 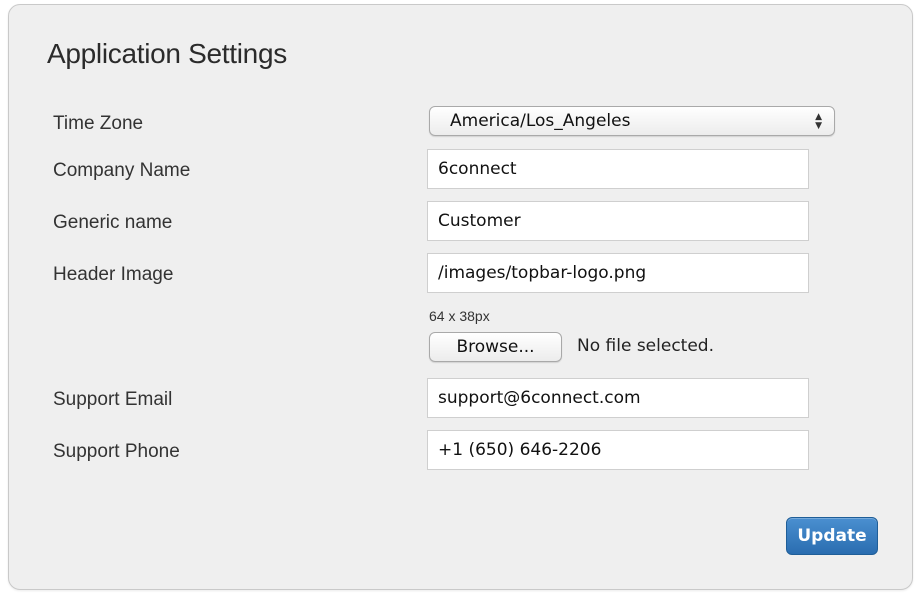 What do you see at coordinates (113, 274) in the screenshot?
I see `header-image-label: Header Image` at bounding box center [113, 274].